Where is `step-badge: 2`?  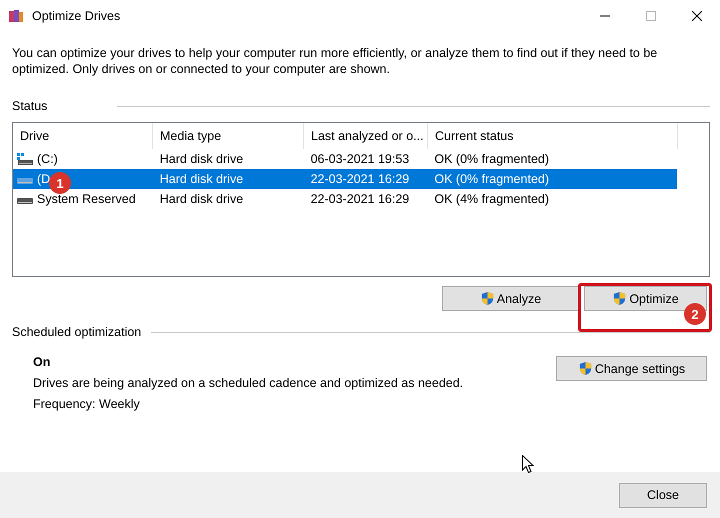 step-badge: 2 is located at coordinates (695, 314).